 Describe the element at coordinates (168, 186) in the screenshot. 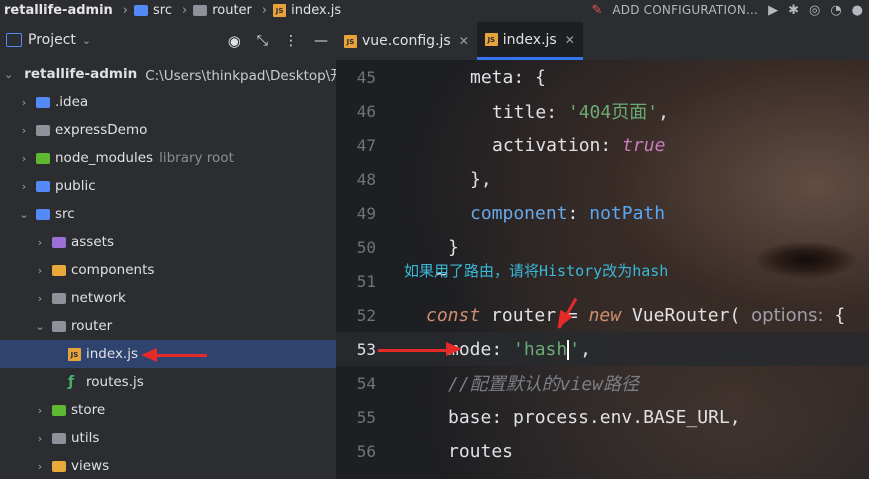

I see `tree-item-public: › public` at that location.